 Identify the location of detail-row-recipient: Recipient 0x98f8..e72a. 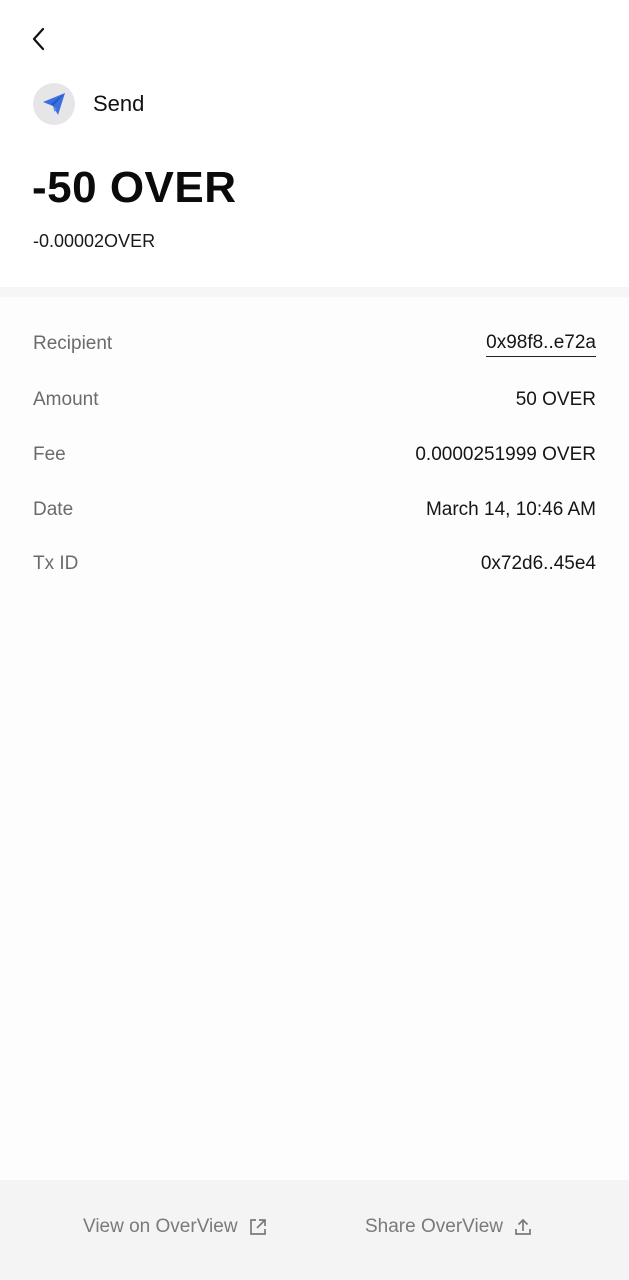
(314, 344).